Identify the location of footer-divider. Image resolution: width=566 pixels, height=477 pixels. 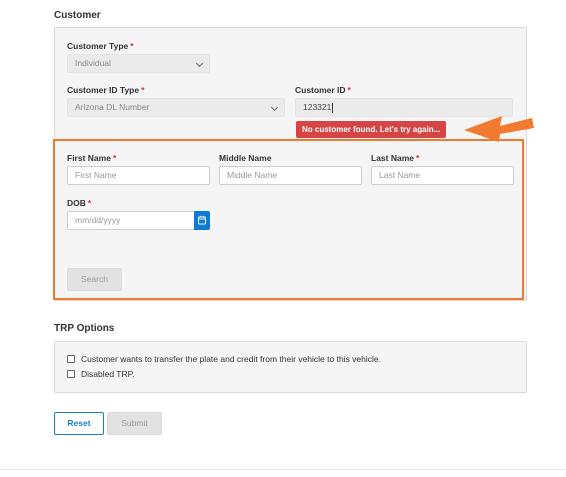
(283, 469).